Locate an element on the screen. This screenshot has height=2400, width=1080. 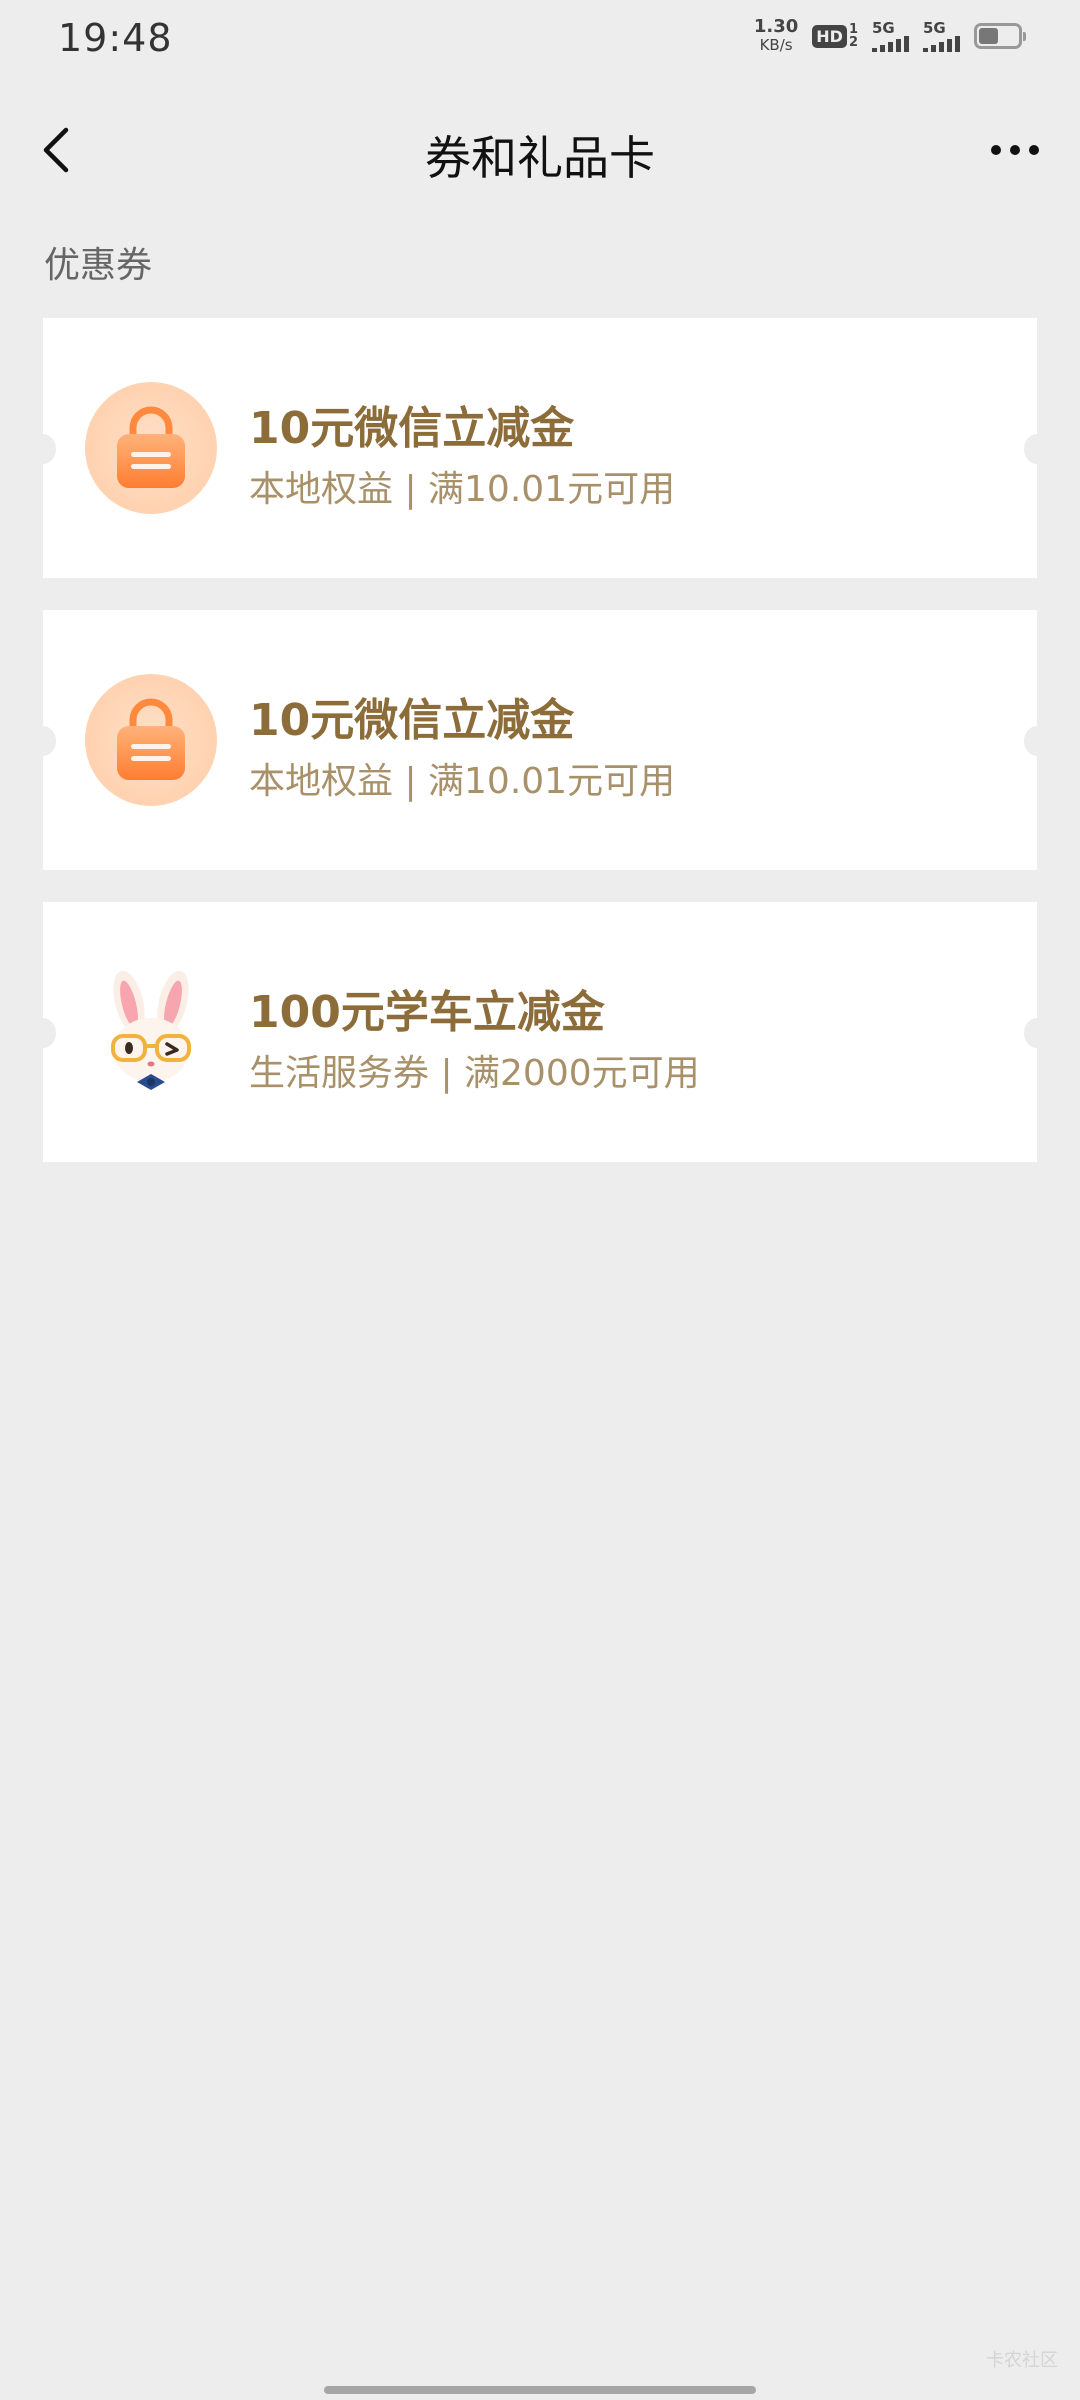
sim2-signal-icon: 5G is located at coordinates (941, 35).